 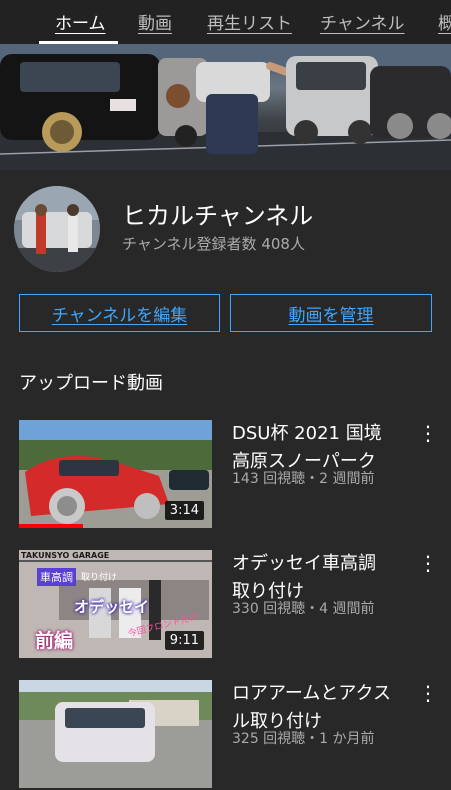 What do you see at coordinates (303, 609) in the screenshot?
I see `video-meta: 330 回視聴・4 週間前` at bounding box center [303, 609].